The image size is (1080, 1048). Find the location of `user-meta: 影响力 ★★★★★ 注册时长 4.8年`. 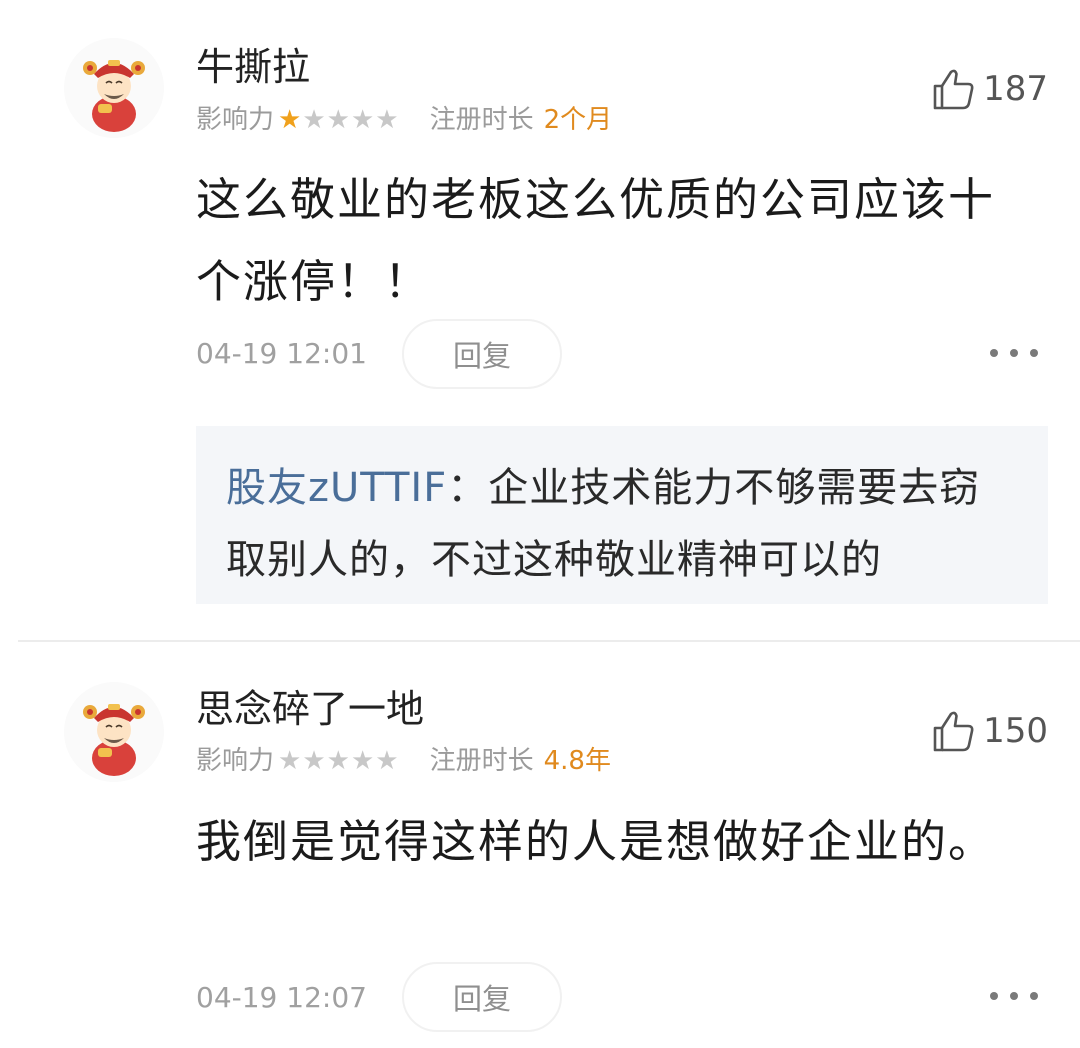

user-meta: 影响力 ★★★★★ 注册时长 4.8年 is located at coordinates (403, 761).